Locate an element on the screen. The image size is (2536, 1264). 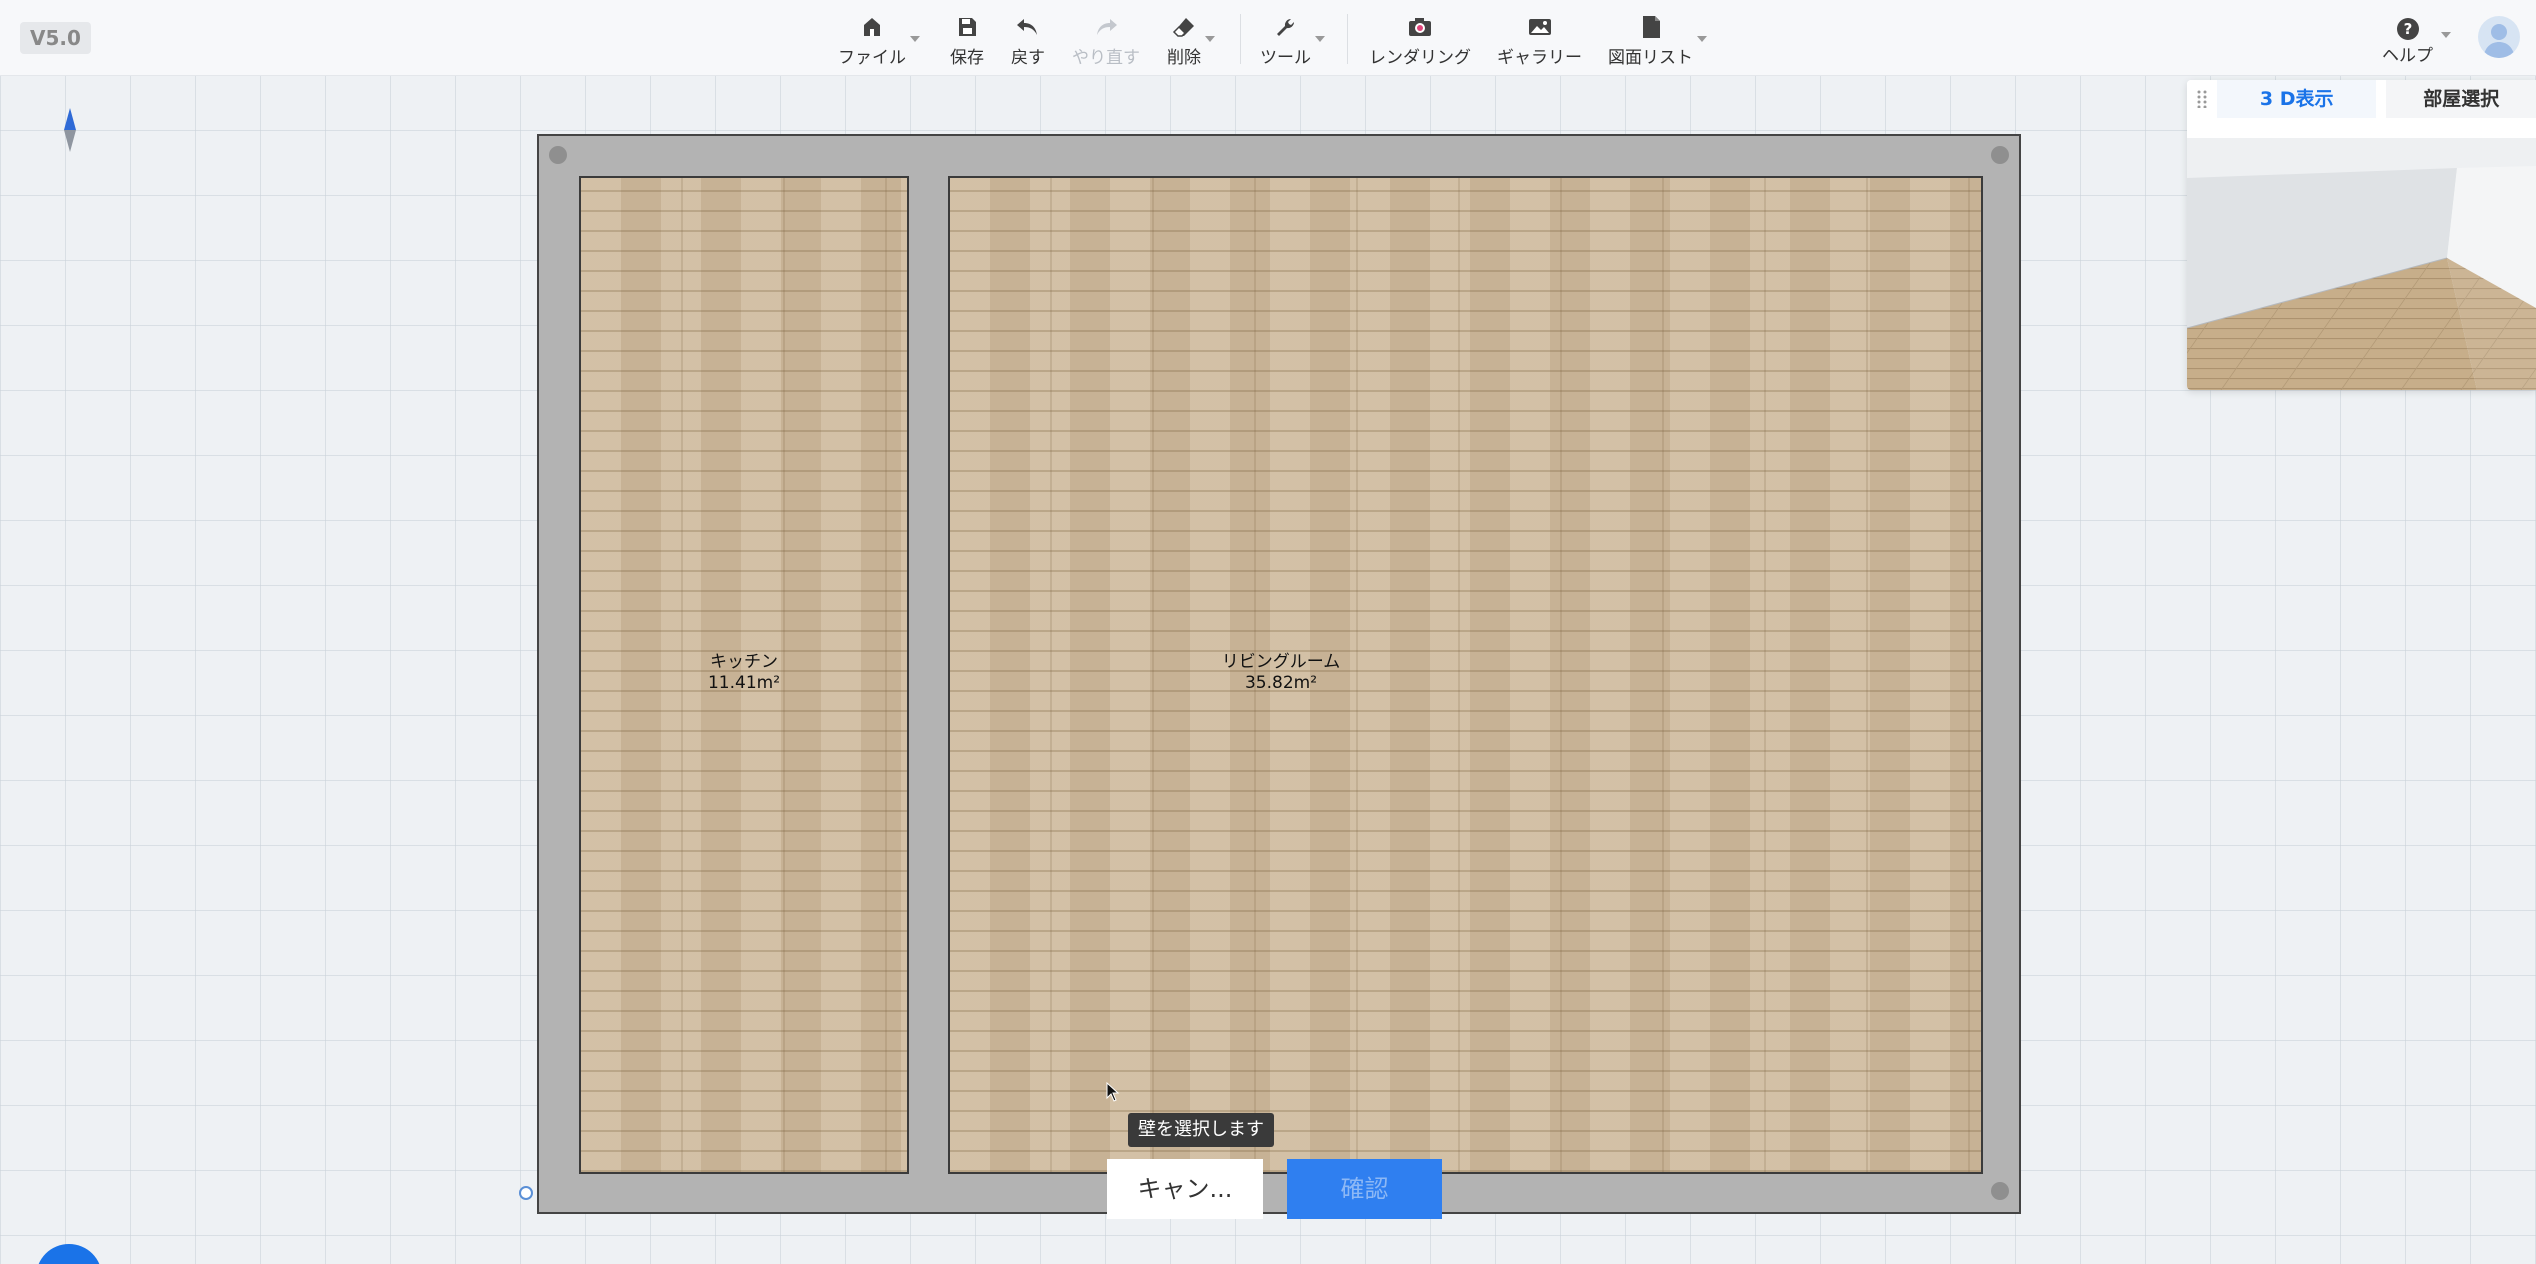
help-label: ヘルプ is located at coordinates (2407, 56).